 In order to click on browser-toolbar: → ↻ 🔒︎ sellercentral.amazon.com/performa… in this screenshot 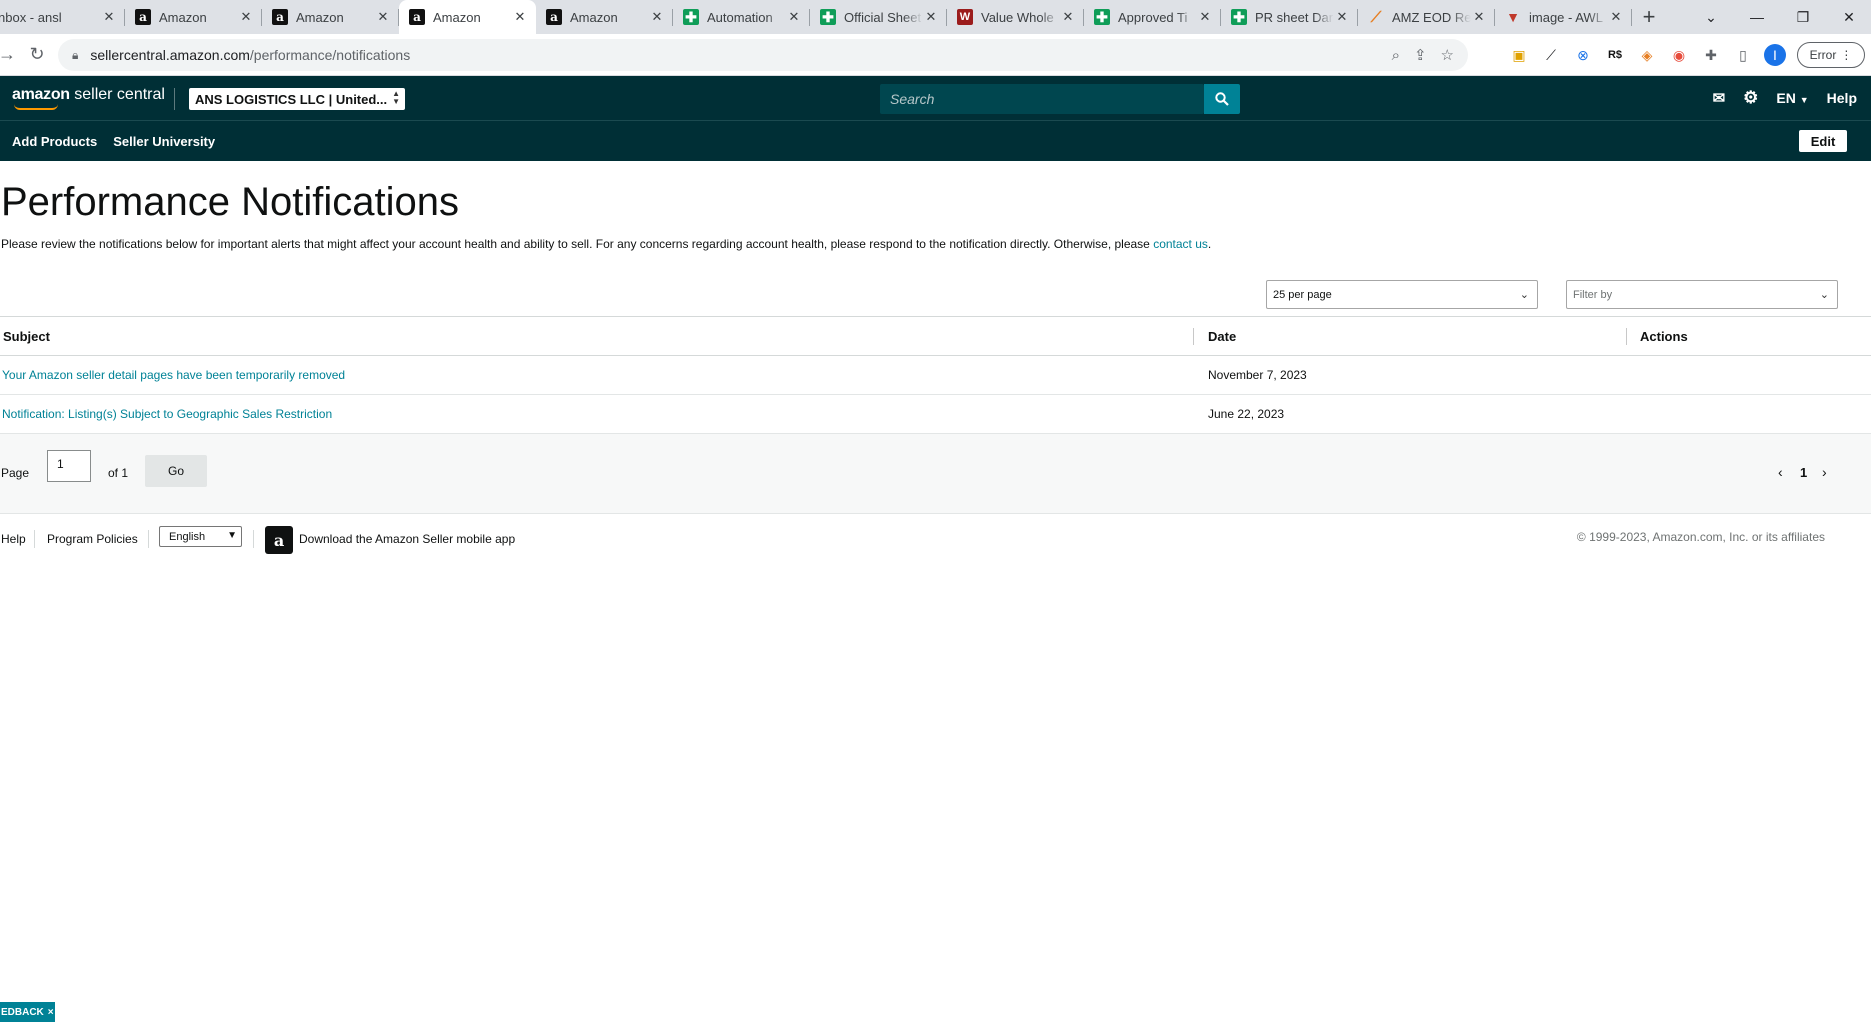, I will do `click(935, 55)`.